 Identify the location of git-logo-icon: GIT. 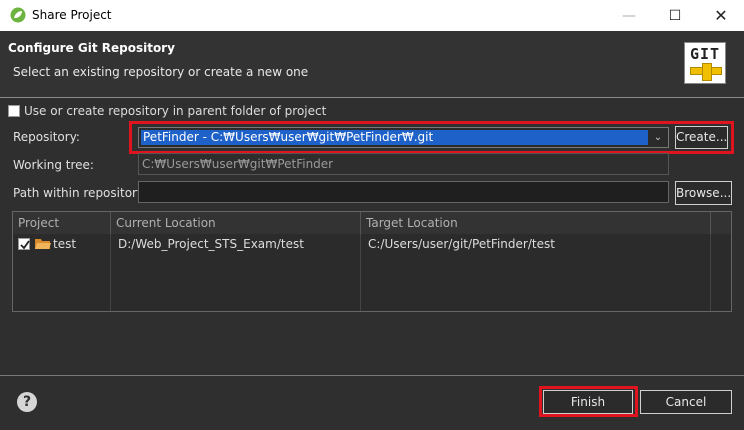
(705, 63).